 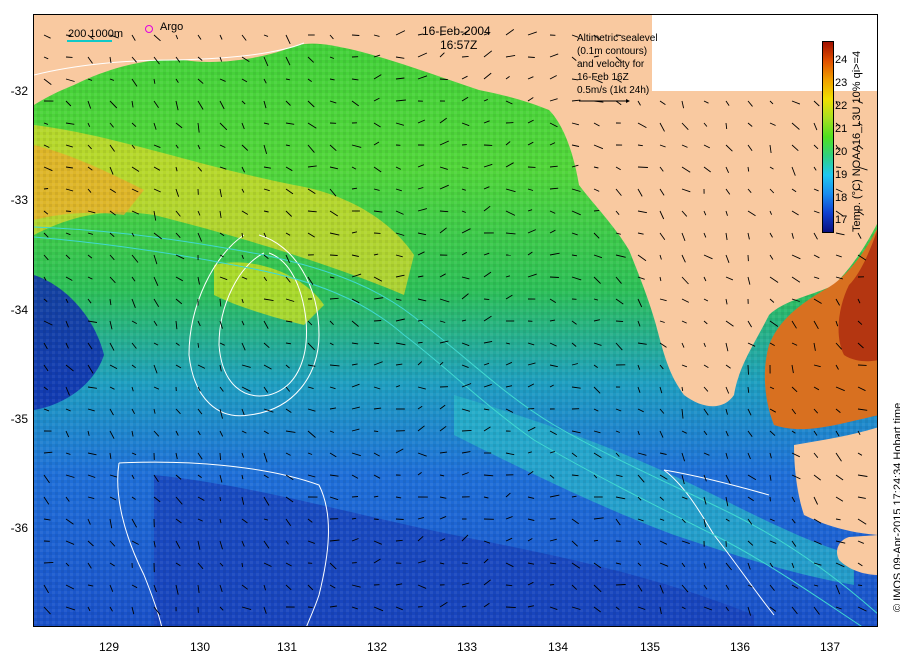 What do you see at coordinates (828, 137) in the screenshot?
I see `temperature-colorbar` at bounding box center [828, 137].